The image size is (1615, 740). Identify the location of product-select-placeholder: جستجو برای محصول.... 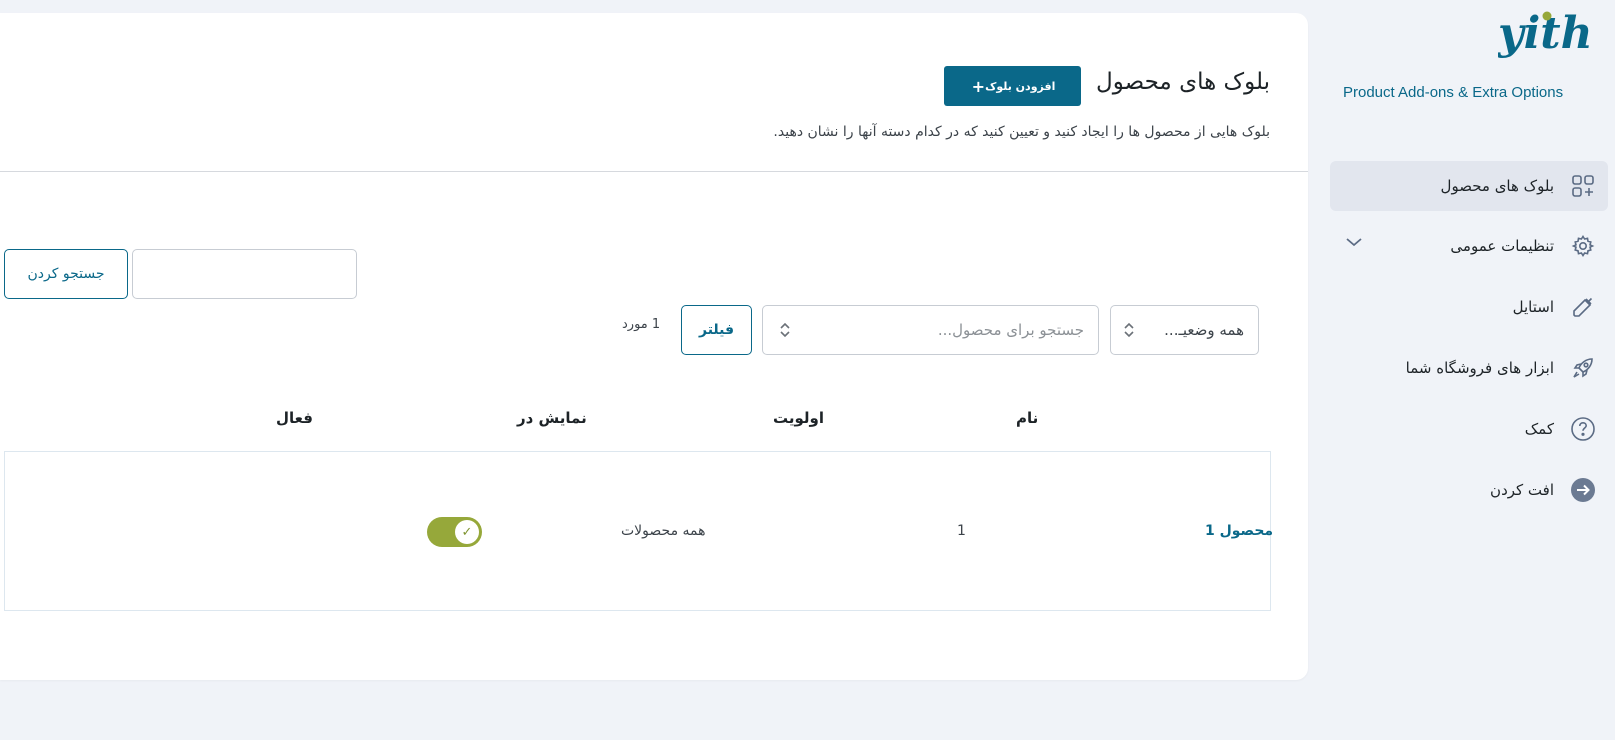
(1010, 330).